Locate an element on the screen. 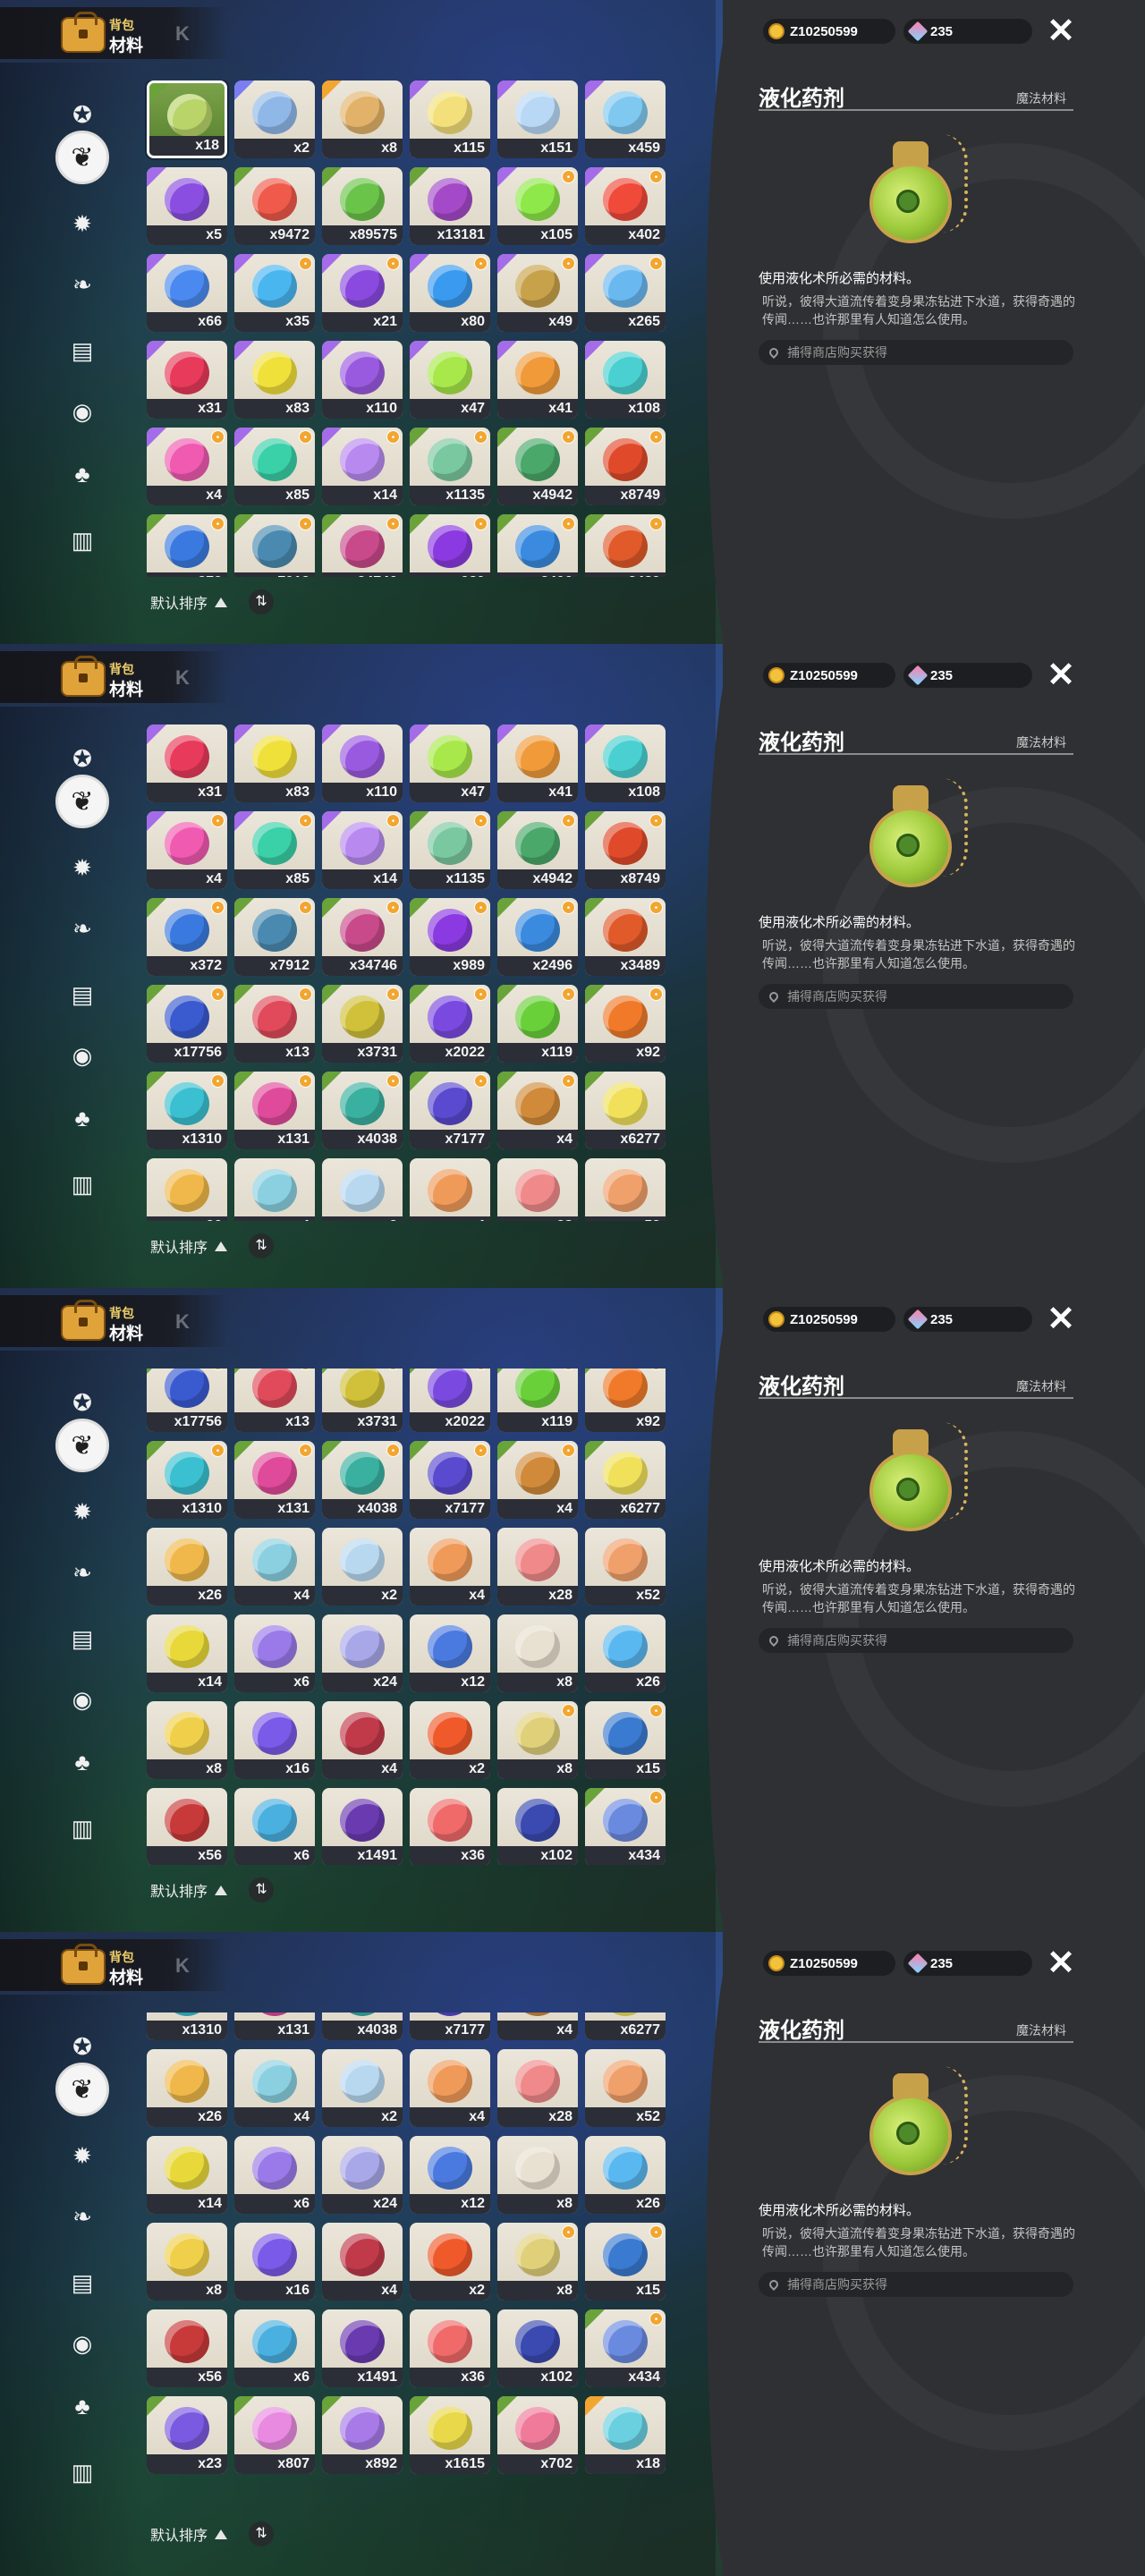 This screenshot has height=2576, width=1145. item-slot: • x34746 is located at coordinates (362, 937).